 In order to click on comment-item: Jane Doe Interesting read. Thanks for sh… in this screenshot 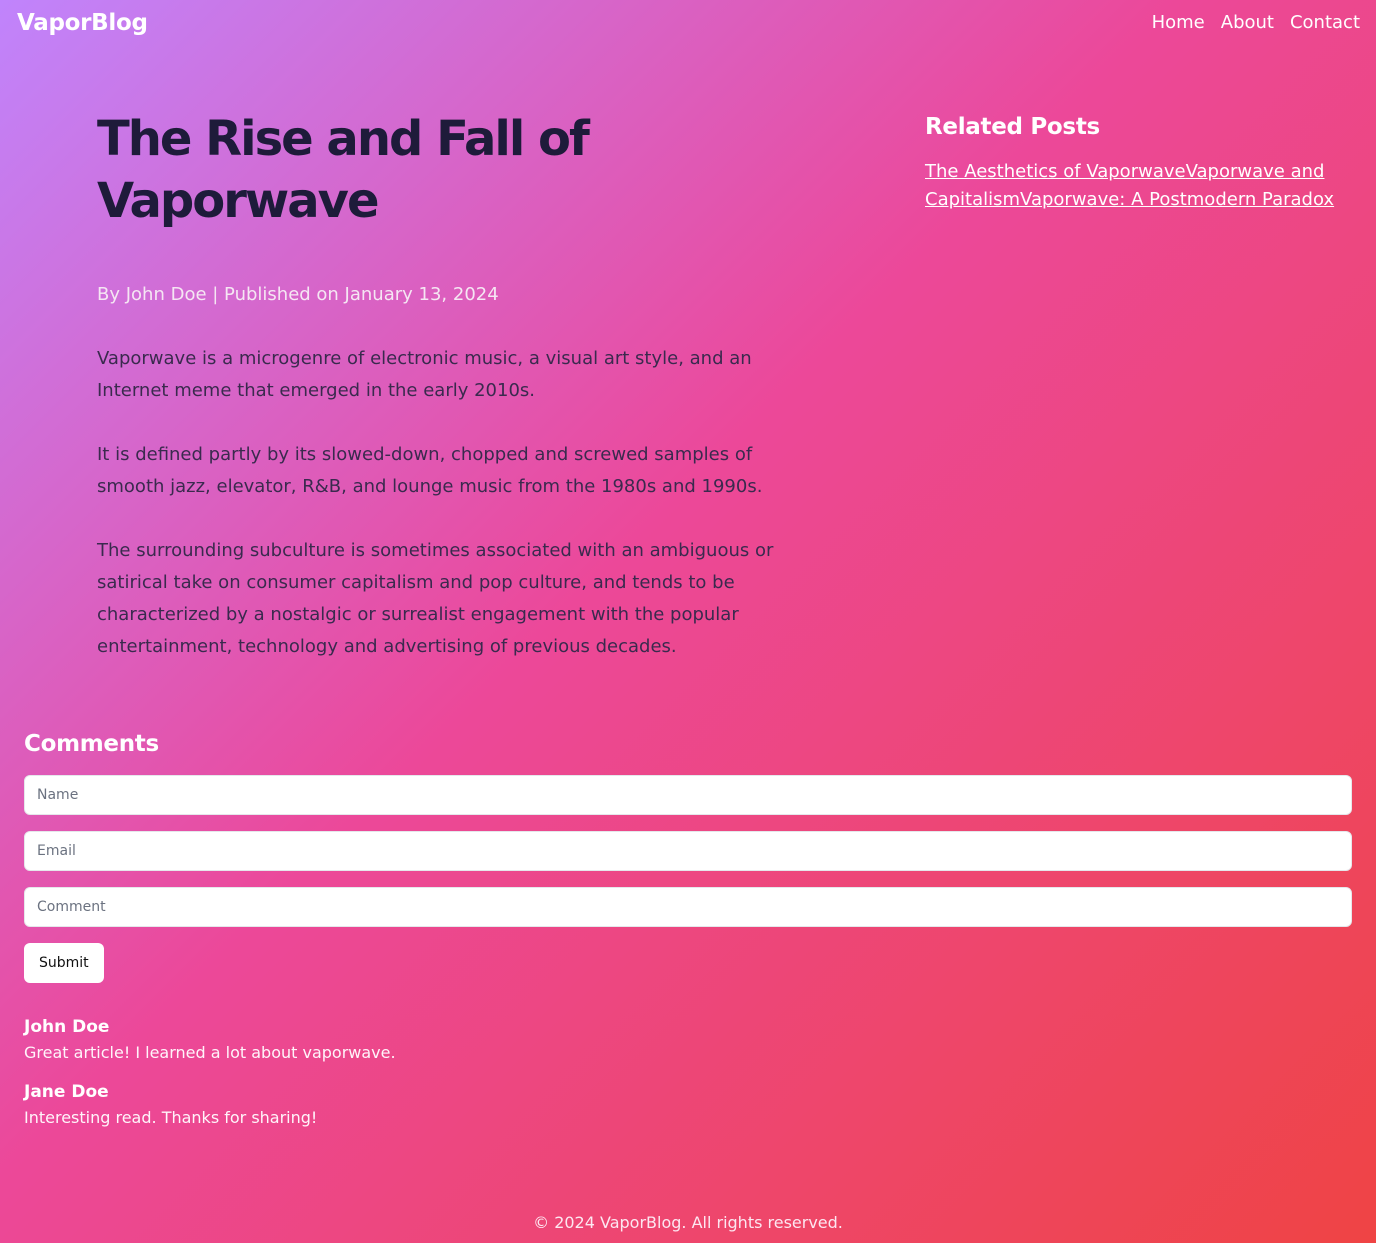, I will do `click(688, 1104)`.